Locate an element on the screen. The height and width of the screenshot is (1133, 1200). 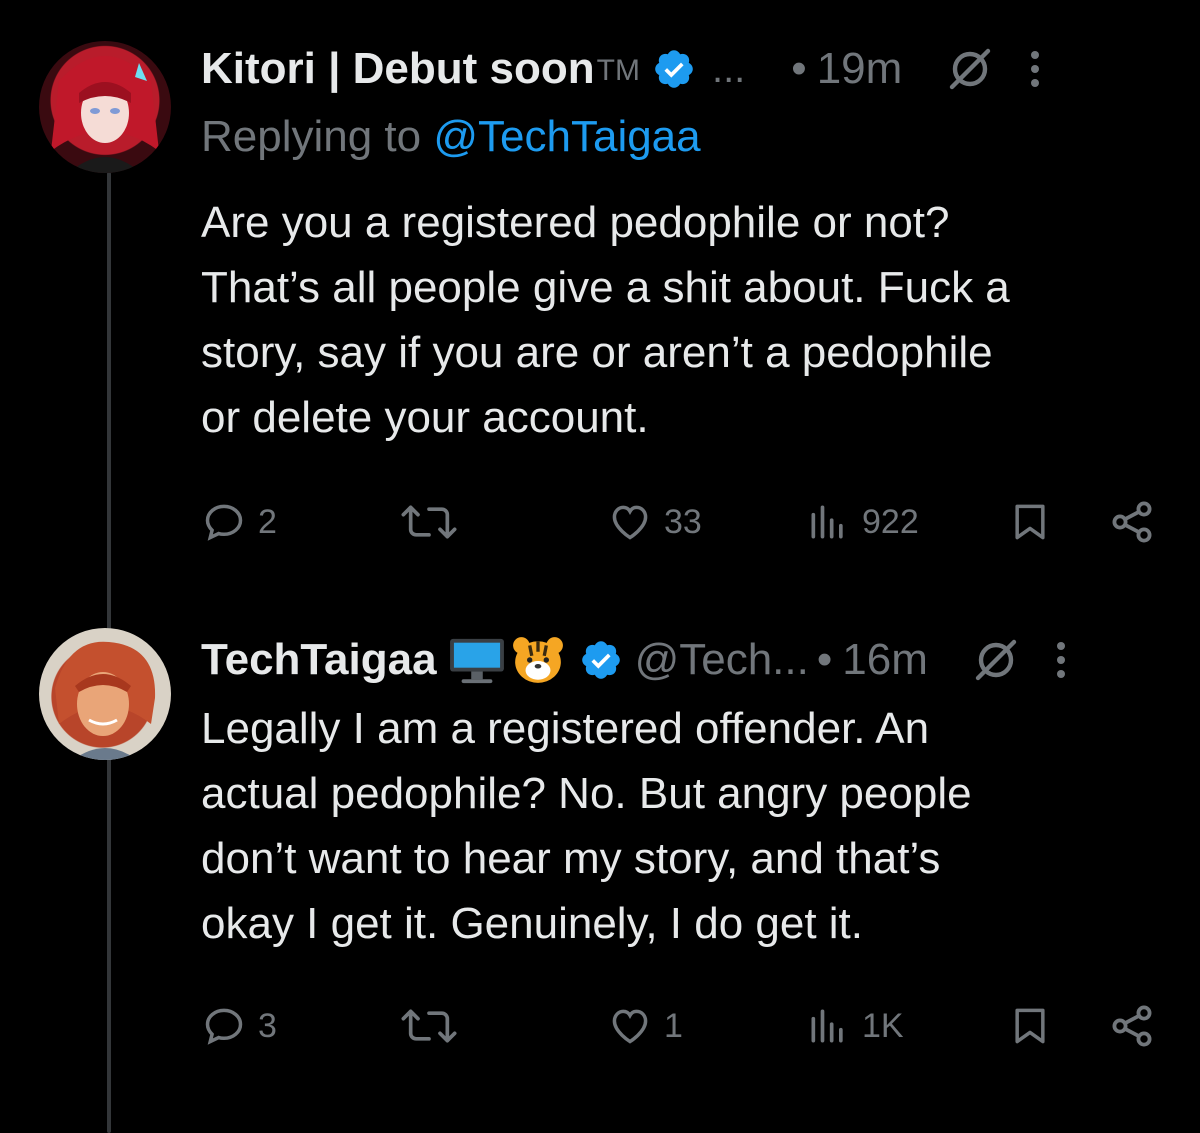
replying-to-mention: @TechTaigaa is located at coordinates (566, 136).